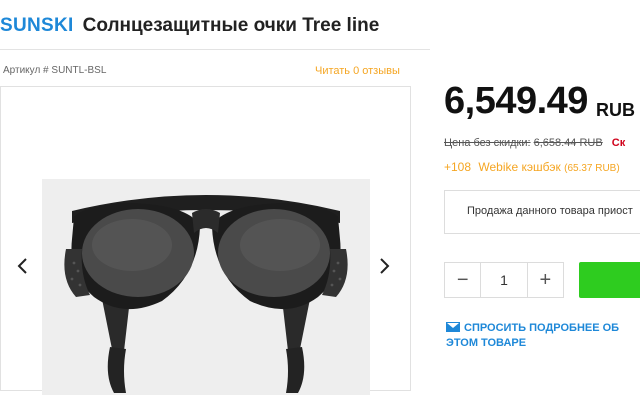  What do you see at coordinates (519, 167) in the screenshot?
I see `cashback-text: Webike кэшбэк` at bounding box center [519, 167].